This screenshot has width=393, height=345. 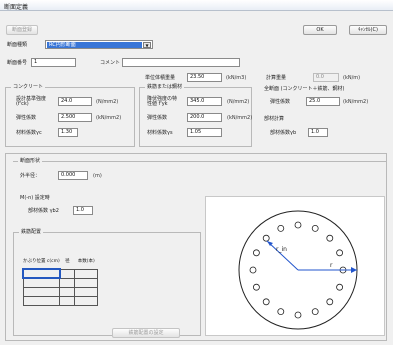 I want to click on section-number-label: 断面番号, so click(x=17, y=63).